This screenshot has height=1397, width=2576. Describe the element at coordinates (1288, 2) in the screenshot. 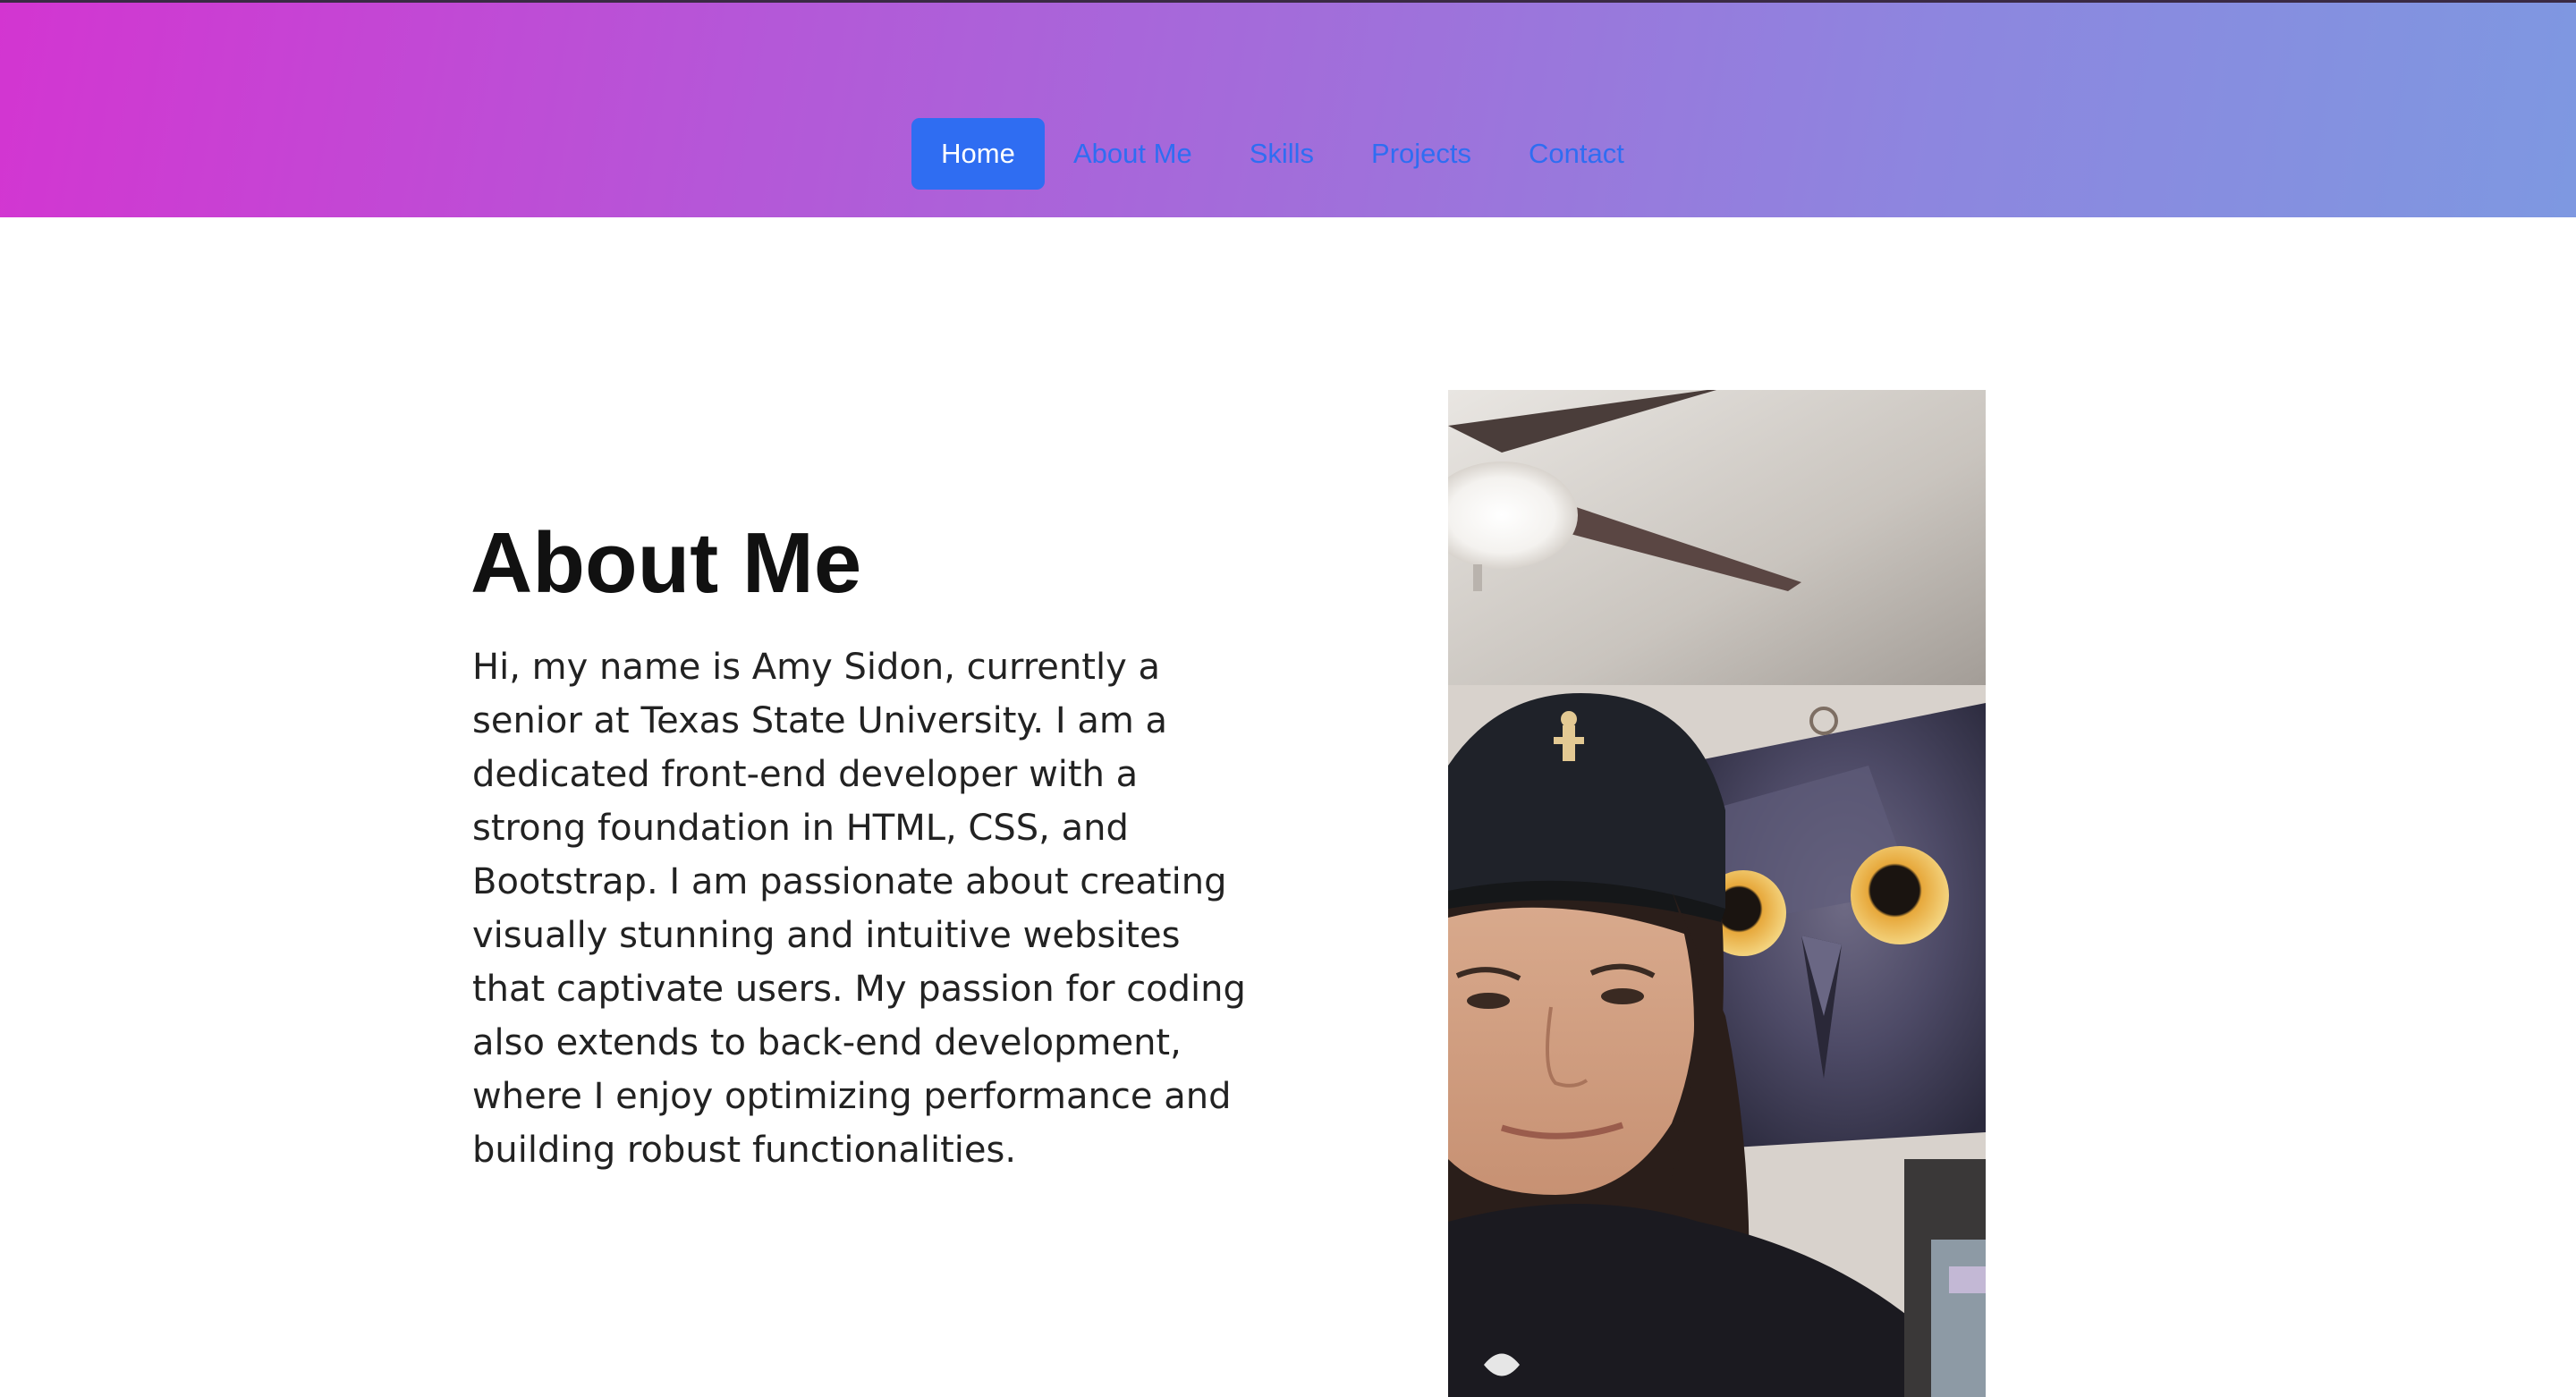

I see `top-border` at that location.